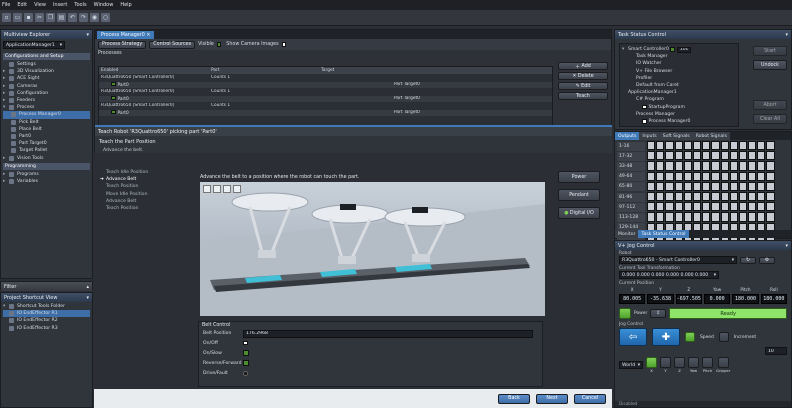 Image resolution: width=792 pixels, height=408 pixels. Describe the element at coordinates (627, 136) in the screenshot. I see `tab-outputs: Outputs` at that location.